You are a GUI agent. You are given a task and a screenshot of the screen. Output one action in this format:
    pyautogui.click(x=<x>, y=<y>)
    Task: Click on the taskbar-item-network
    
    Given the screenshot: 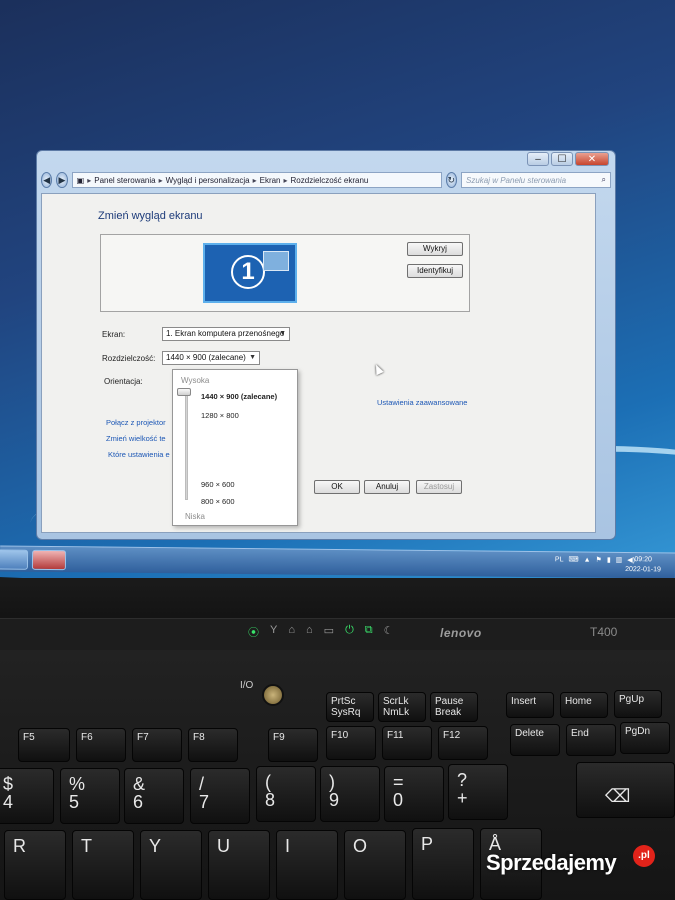 What is the action you would take?
    pyautogui.click(x=14, y=559)
    